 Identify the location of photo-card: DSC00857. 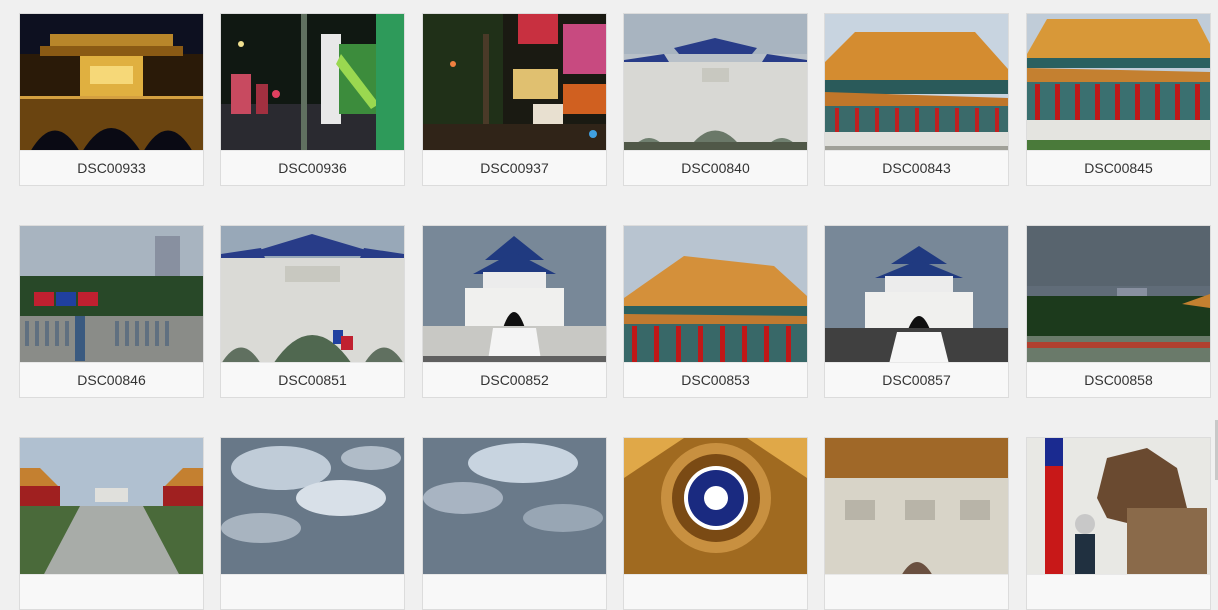
(916, 311).